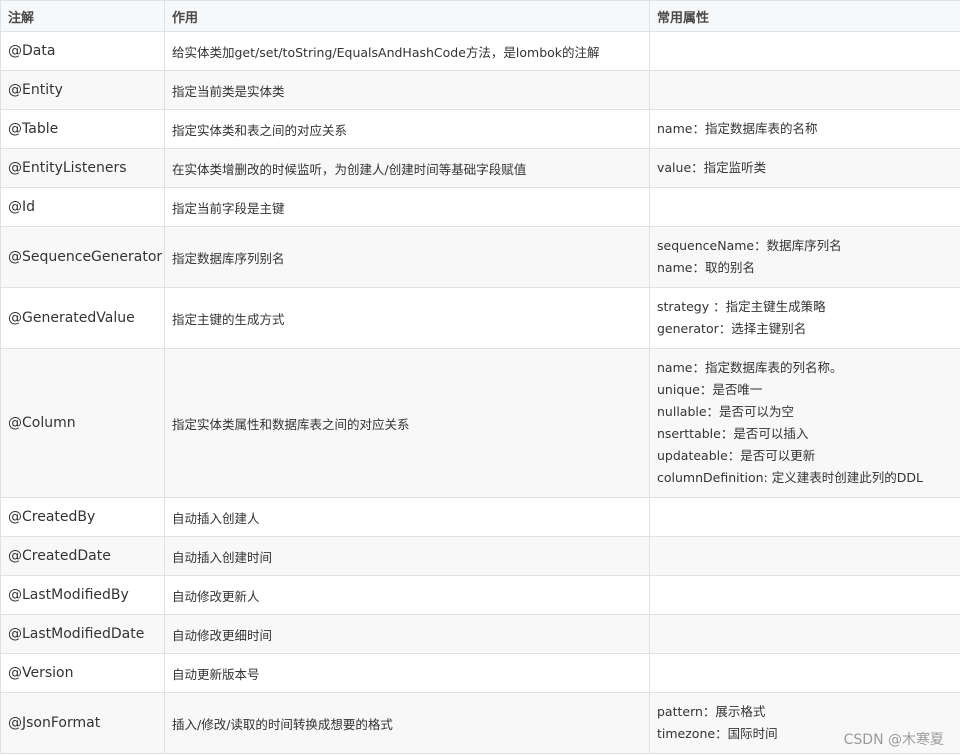 This screenshot has height=756, width=960. I want to click on table-row: @LastModifiedBy 自动修改更新人, so click(480, 595).